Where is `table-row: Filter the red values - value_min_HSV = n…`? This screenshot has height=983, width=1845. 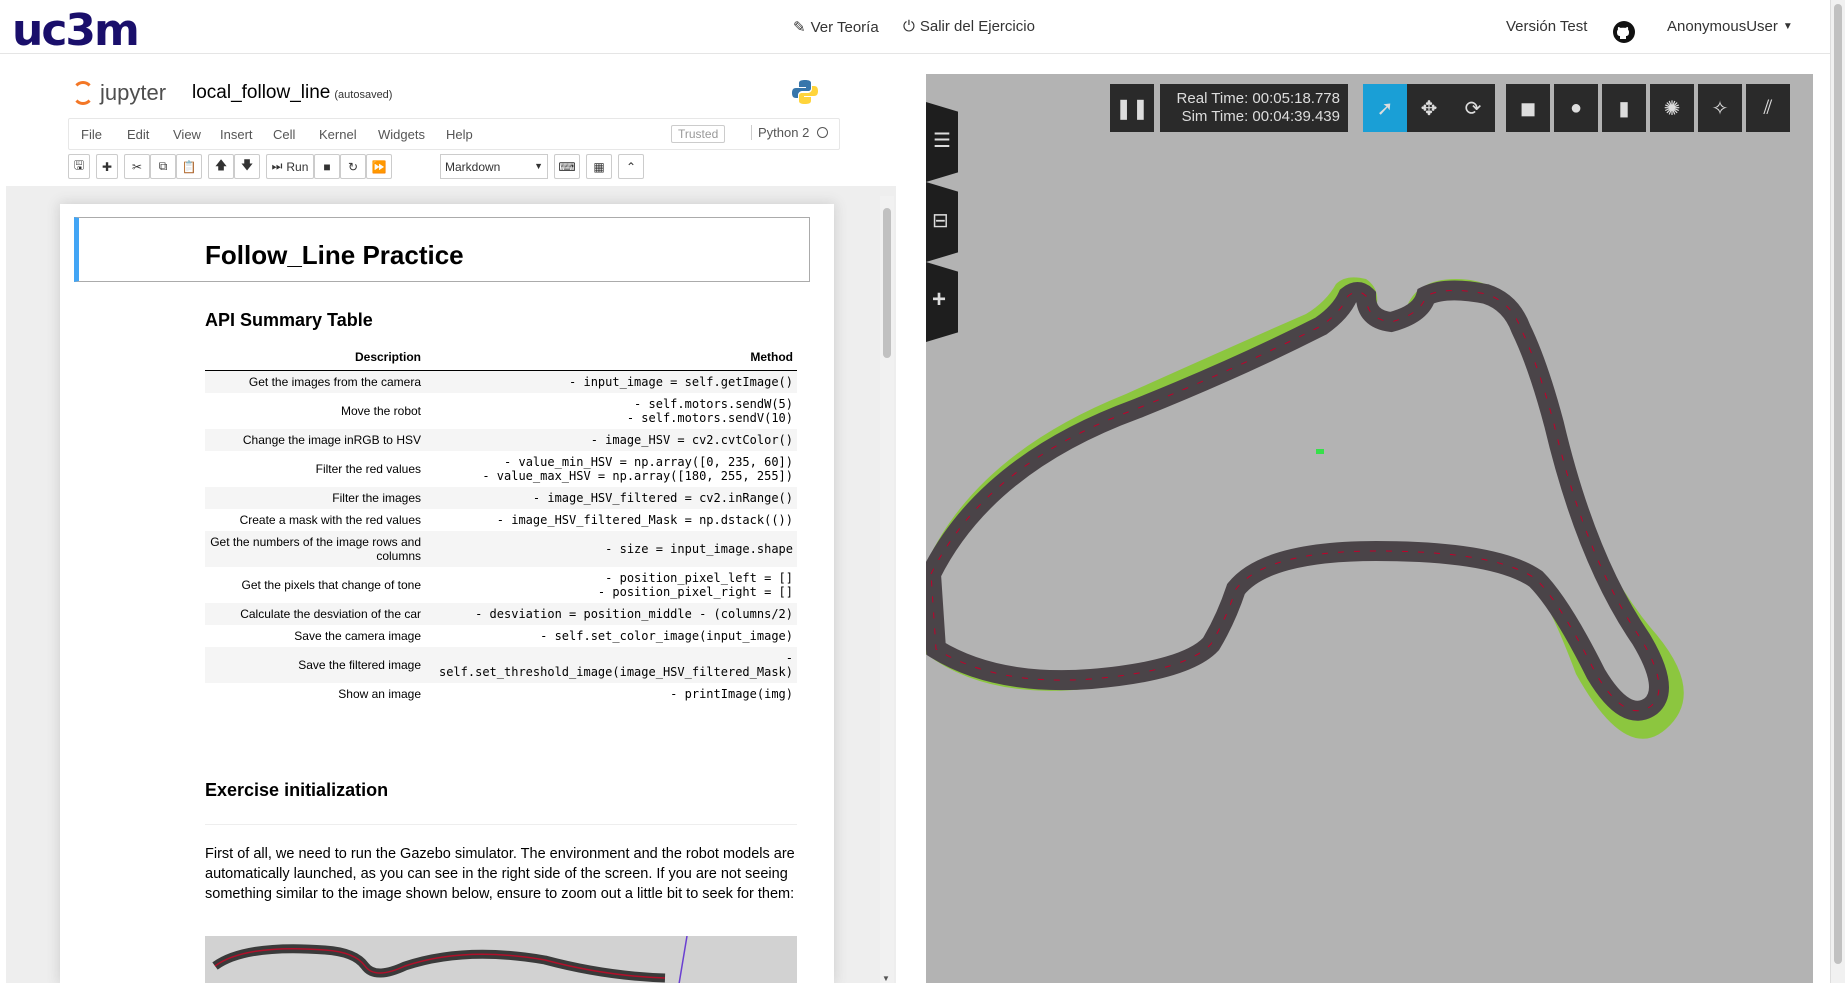 table-row: Filter the red values - value_min_HSV = n… is located at coordinates (501, 469).